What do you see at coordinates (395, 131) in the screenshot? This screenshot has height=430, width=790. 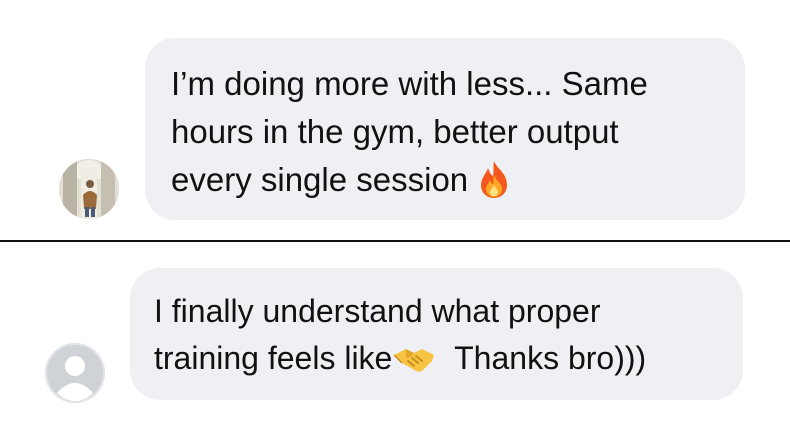 I see `message-text-line: hours in the gym, better output` at bounding box center [395, 131].